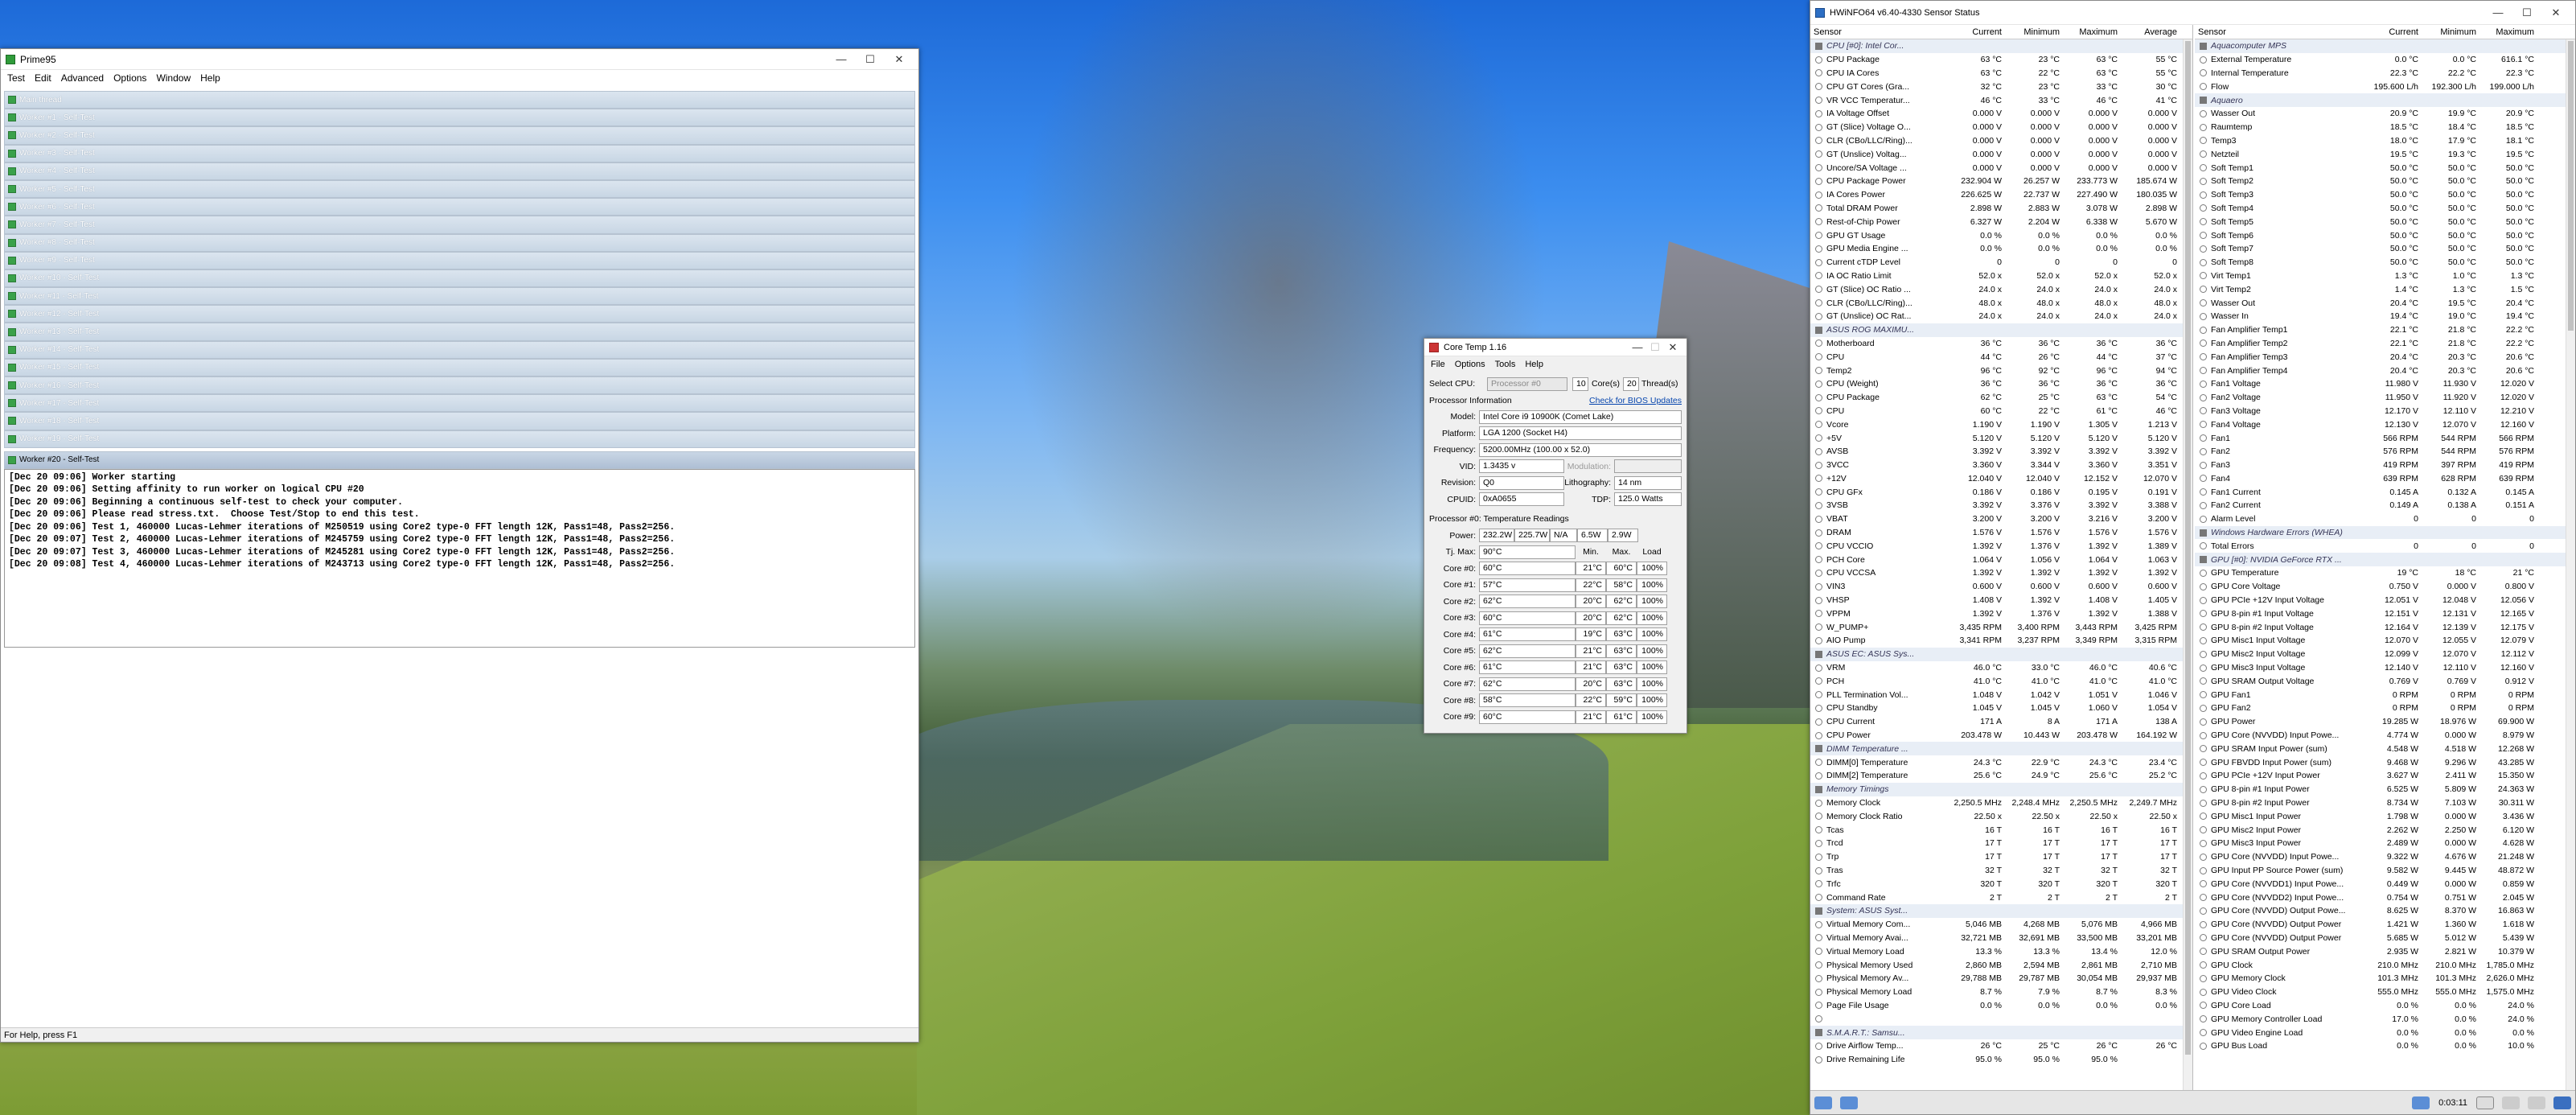  What do you see at coordinates (2385, 114) in the screenshot?
I see `sensor-row: Wasser Out 20.9 °C 19.9 °C 20.9 °C` at bounding box center [2385, 114].